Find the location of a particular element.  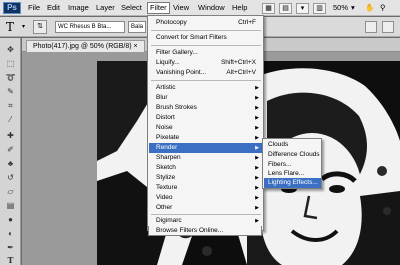

filter-vanishing-point-item: Vanishing Point... Alt+Ctrl+V is located at coordinates (206, 73).